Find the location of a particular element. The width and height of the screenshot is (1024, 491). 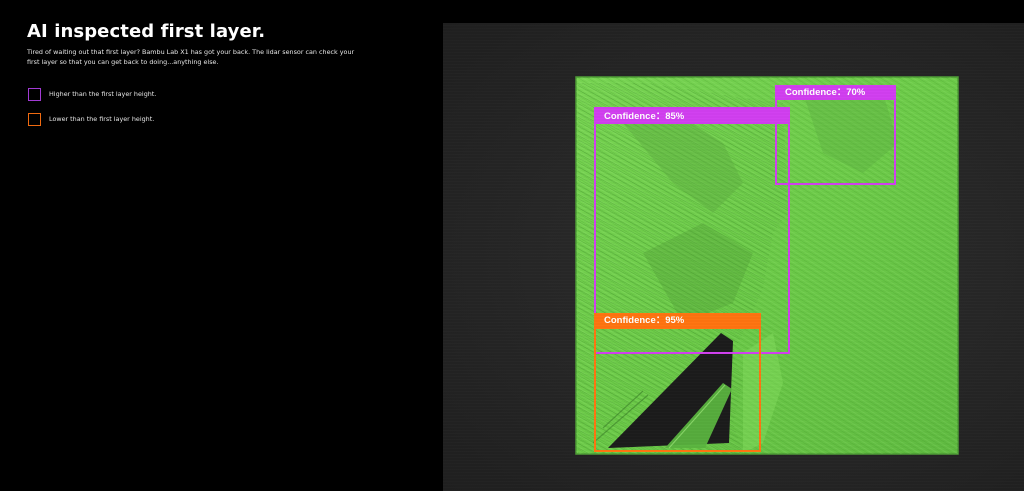

legend-label-lower: Lower than the first layer height. is located at coordinates (102, 119).